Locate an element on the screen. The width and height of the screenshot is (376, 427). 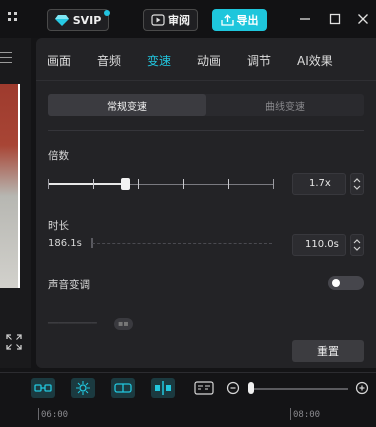
duration-label: 时长 is located at coordinates (58, 226).